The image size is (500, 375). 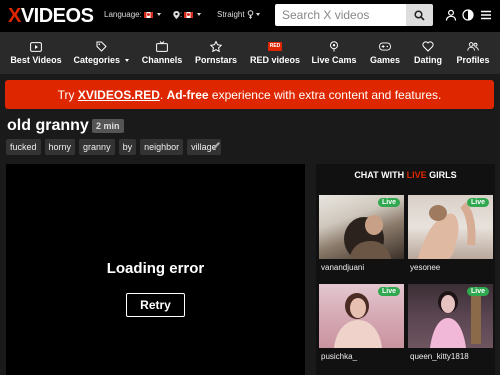 I want to click on cam-card: Live queen_kitty1818, so click(x=450, y=322).